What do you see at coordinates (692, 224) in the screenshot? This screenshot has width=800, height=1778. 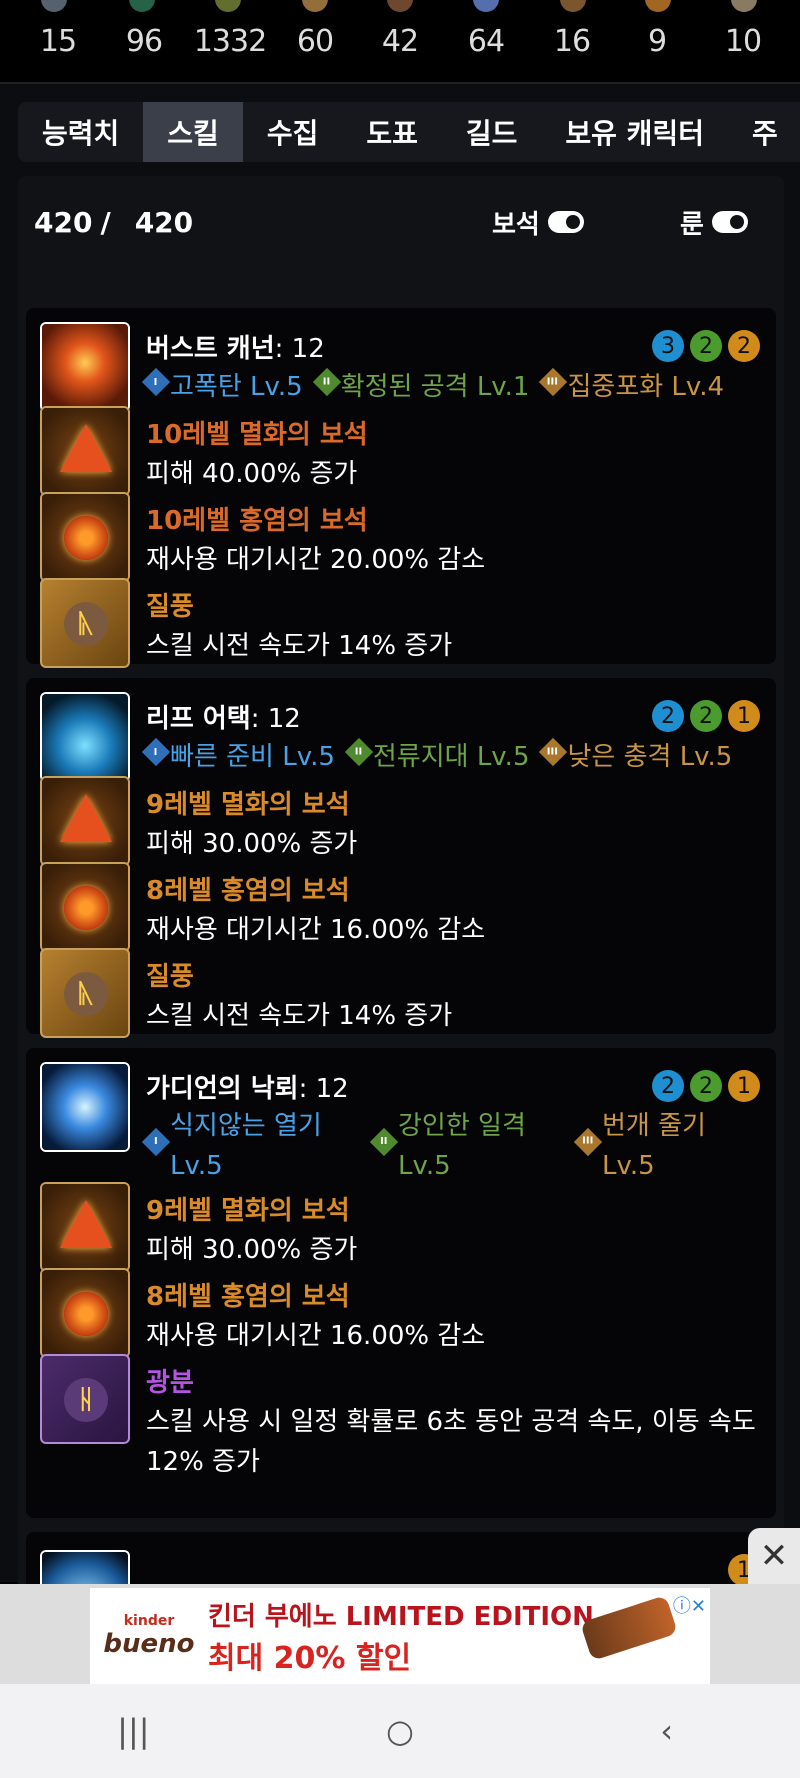 I see `rune-toggle-label: 룬` at bounding box center [692, 224].